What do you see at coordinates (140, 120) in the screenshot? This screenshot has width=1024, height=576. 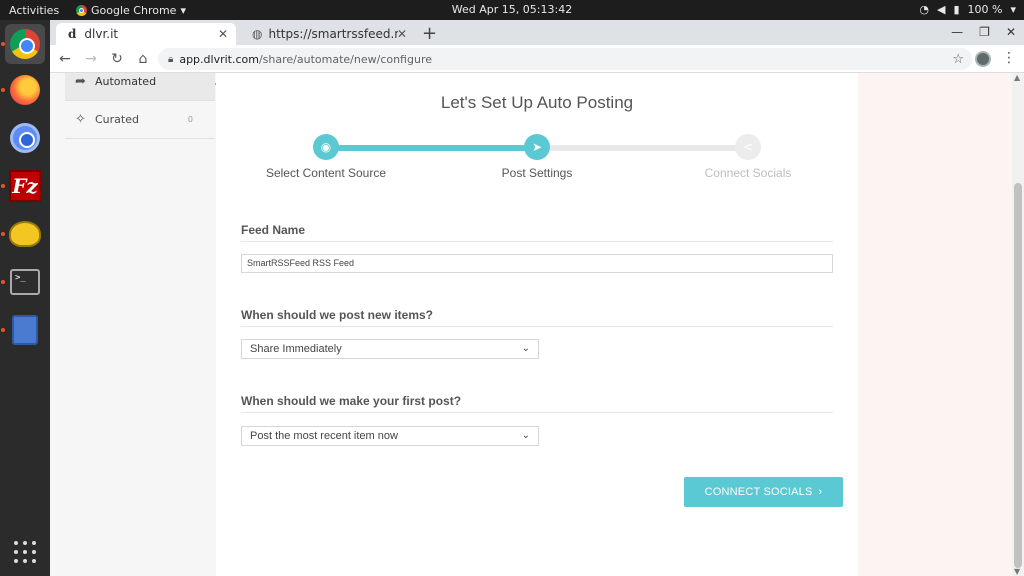 I see `sidebar-item-curated: ✧ Curated 0` at bounding box center [140, 120].